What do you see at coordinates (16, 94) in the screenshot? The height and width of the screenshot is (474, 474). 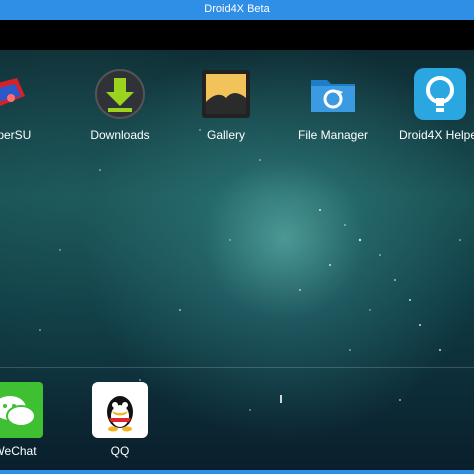 I see `supersu-icon` at bounding box center [16, 94].